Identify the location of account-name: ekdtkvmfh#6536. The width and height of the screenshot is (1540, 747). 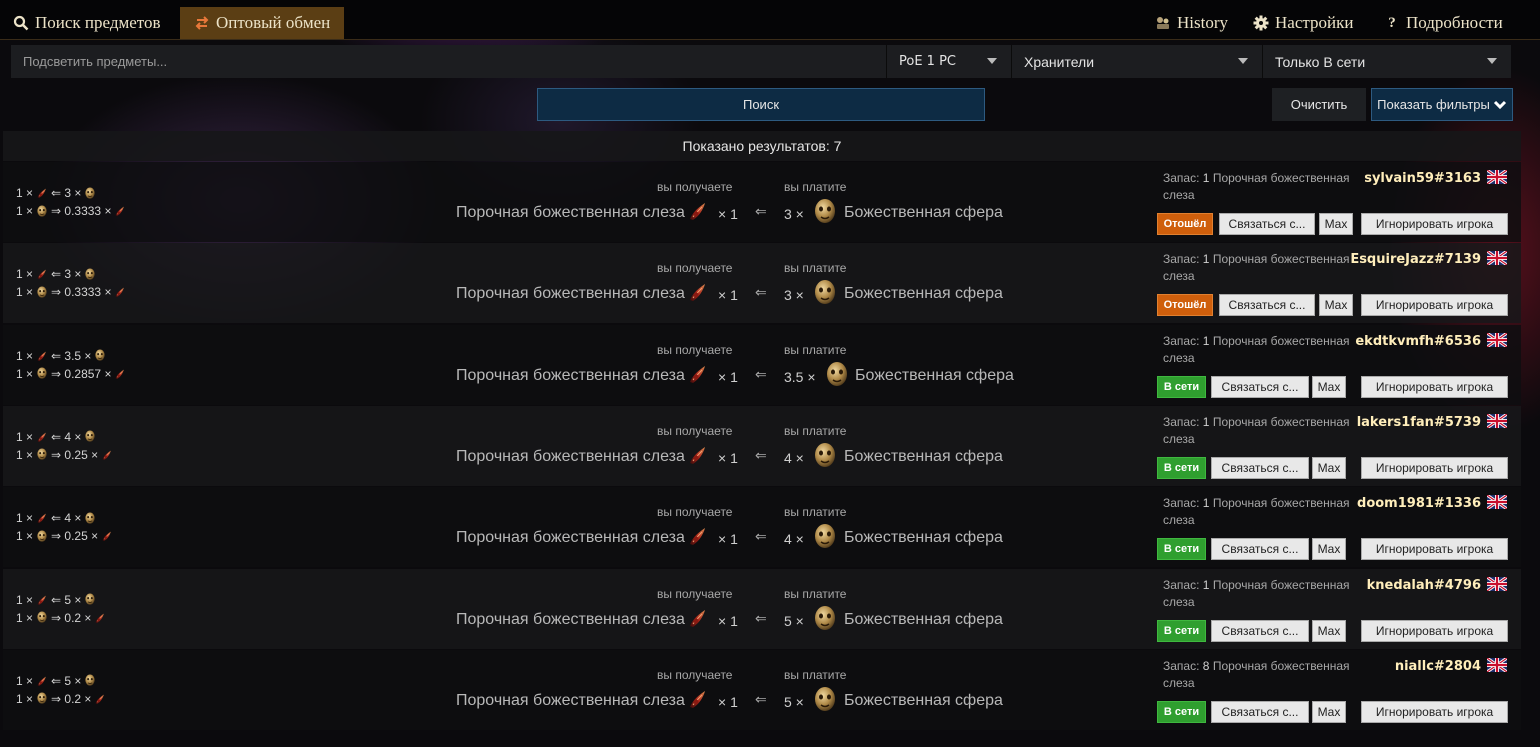
(1418, 341).